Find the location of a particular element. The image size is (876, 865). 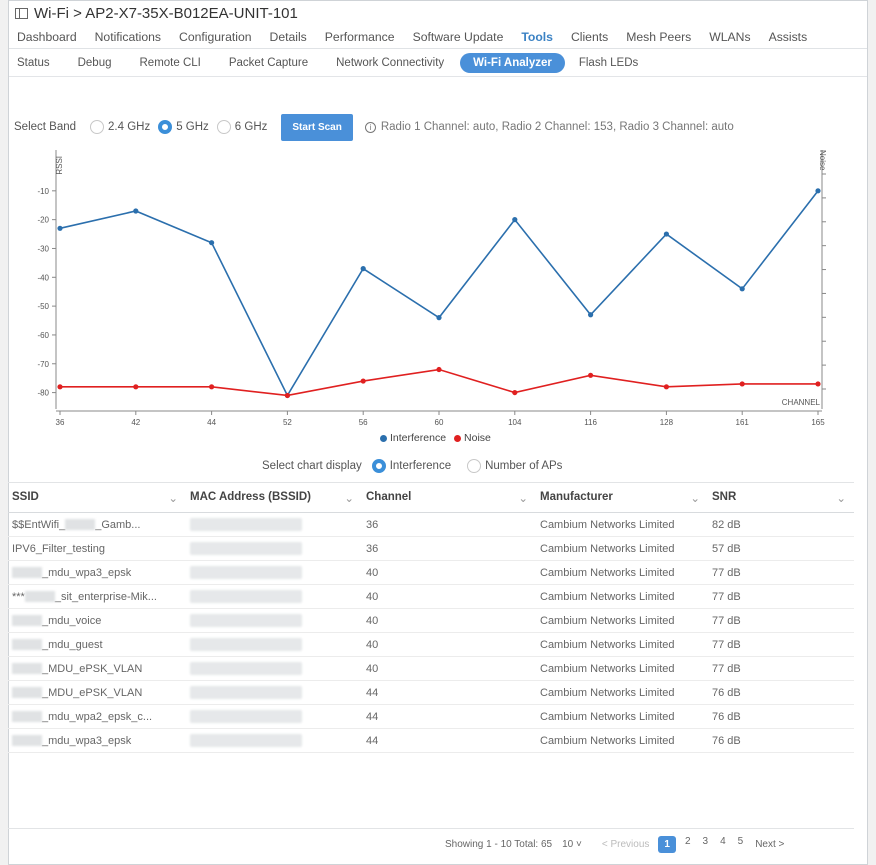

y-left-tick-label: -40 is located at coordinates (43, 277).